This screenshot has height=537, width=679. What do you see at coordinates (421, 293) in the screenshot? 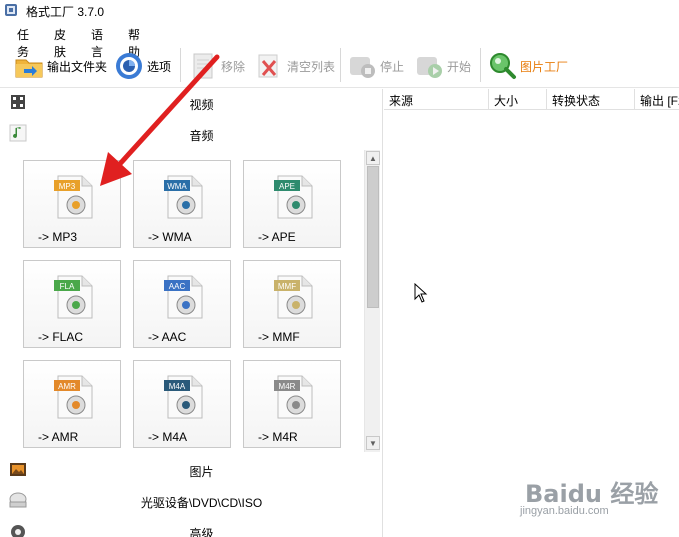
I see `mouse-cursor-icon` at bounding box center [421, 293].